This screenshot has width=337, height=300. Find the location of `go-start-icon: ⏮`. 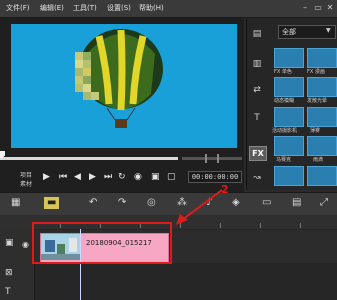

go-start-icon: ⏮ is located at coordinates (63, 177).